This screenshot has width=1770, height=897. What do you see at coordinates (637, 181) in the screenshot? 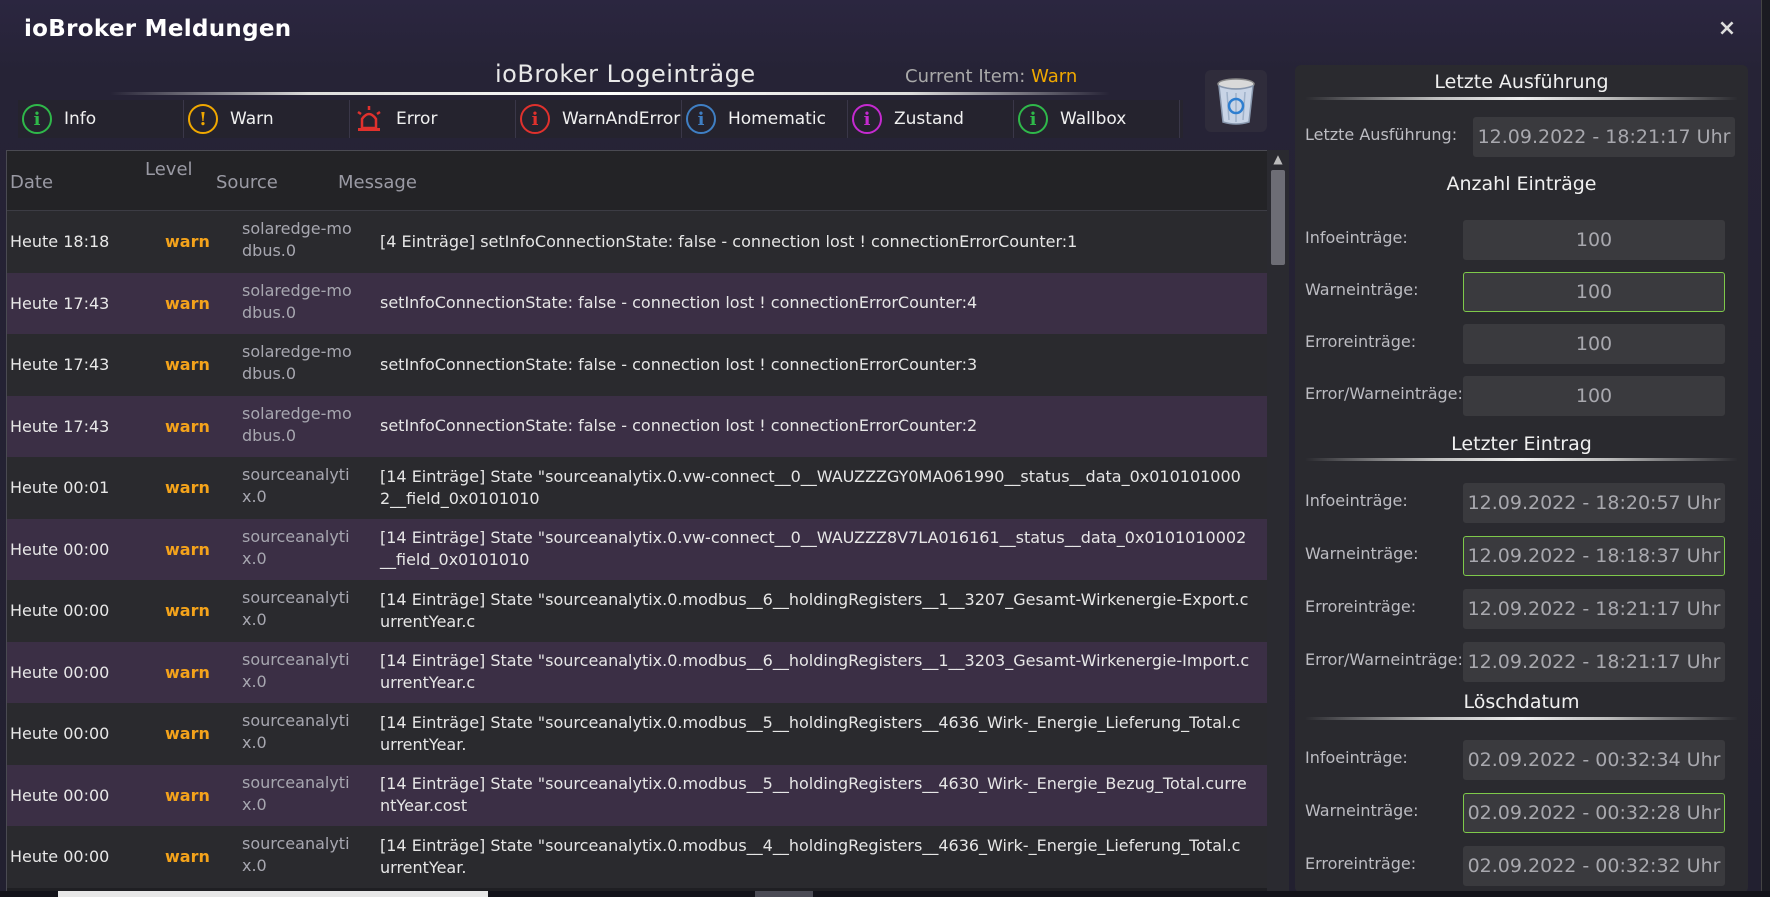
I see `table-header: Date Level Source Message` at bounding box center [637, 181].